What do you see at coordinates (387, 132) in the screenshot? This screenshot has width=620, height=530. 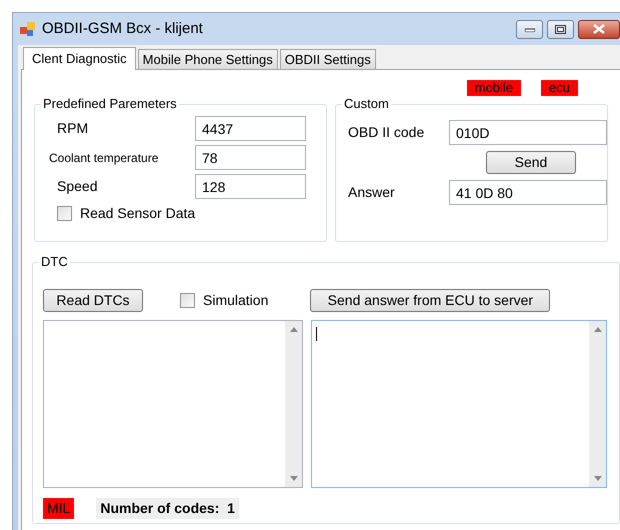 I see `field-label: OBD II code` at bounding box center [387, 132].